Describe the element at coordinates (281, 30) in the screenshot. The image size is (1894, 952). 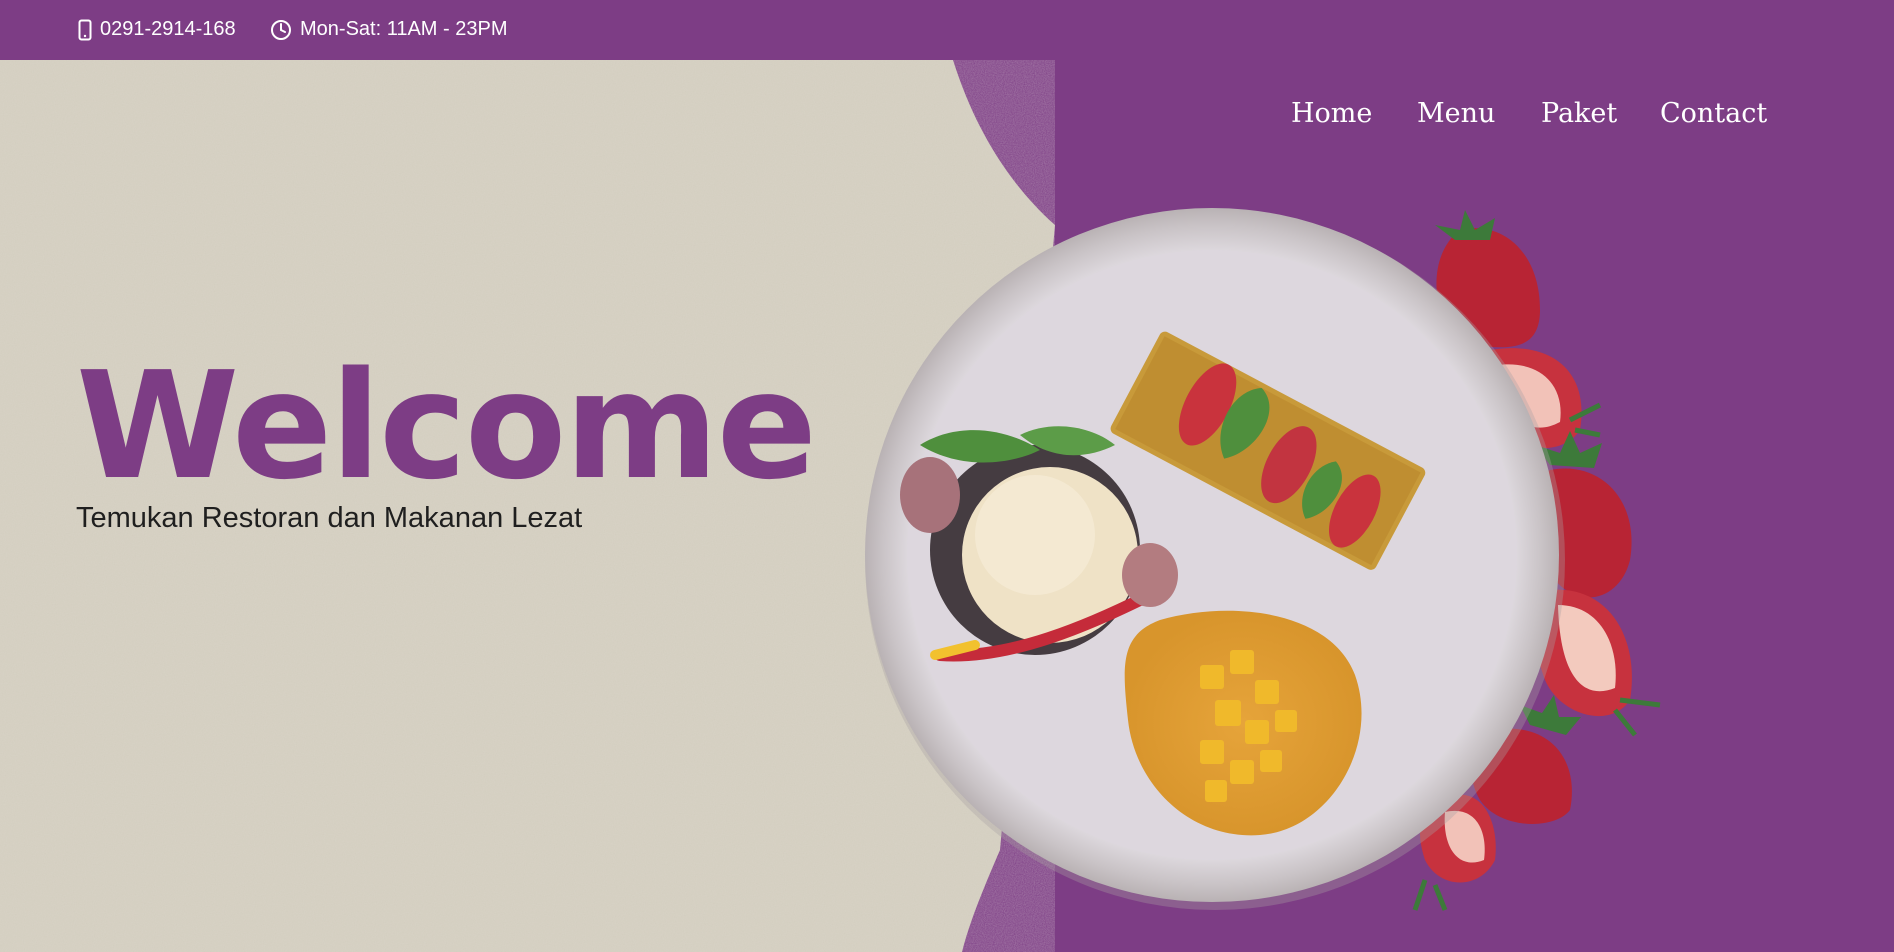
I see `clock-icon` at that location.